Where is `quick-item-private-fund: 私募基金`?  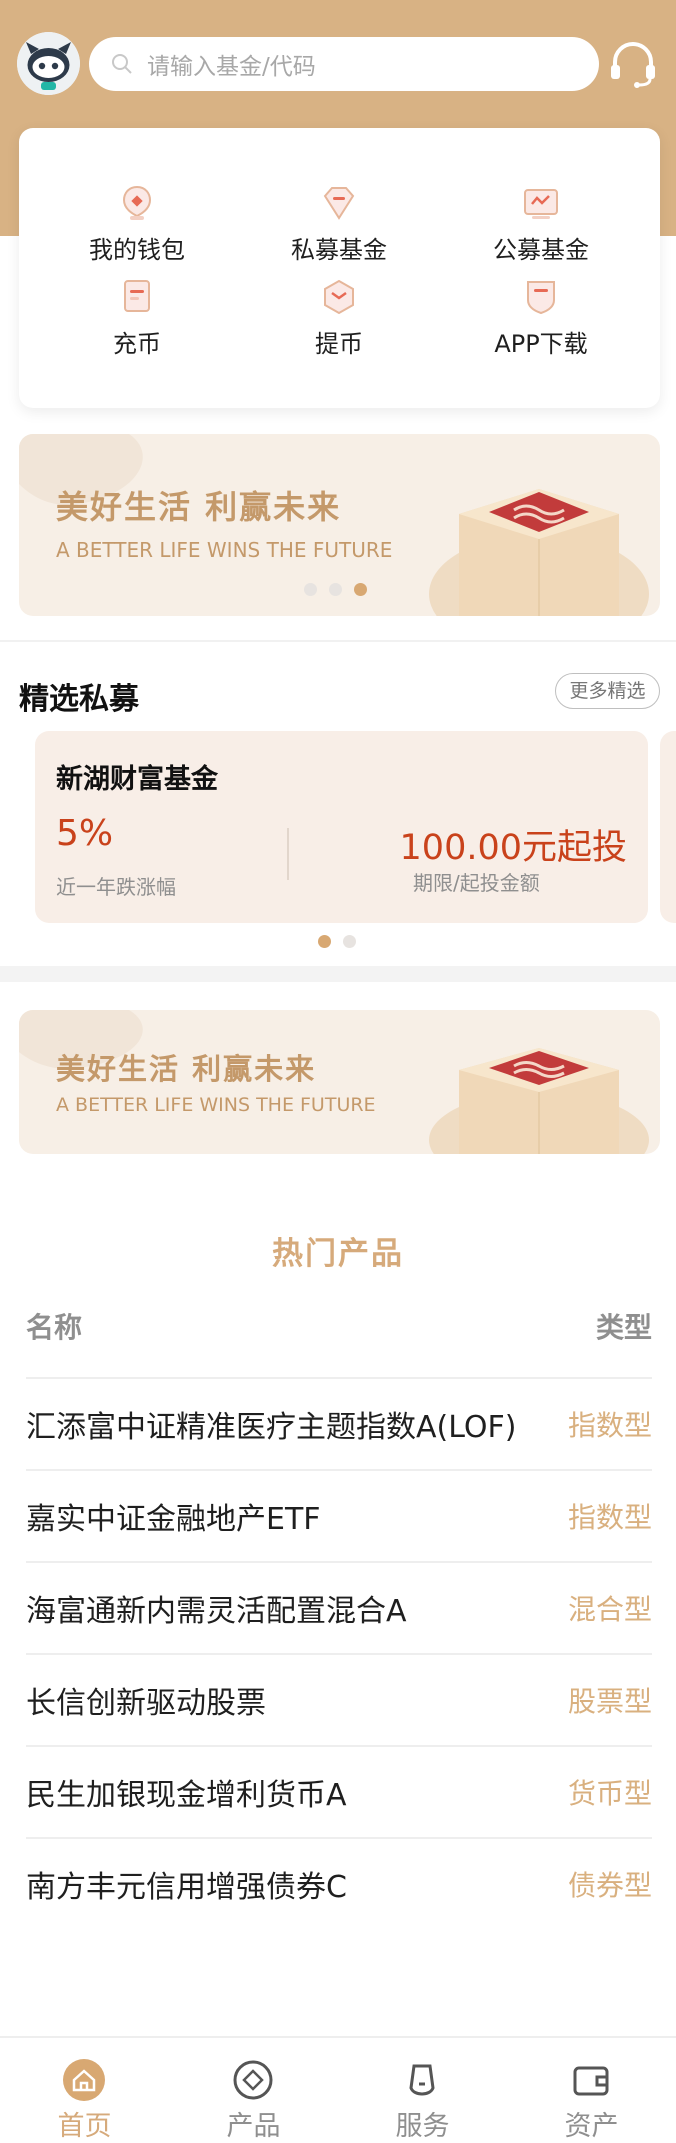 quick-item-private-fund: 私募基金 is located at coordinates (339, 224).